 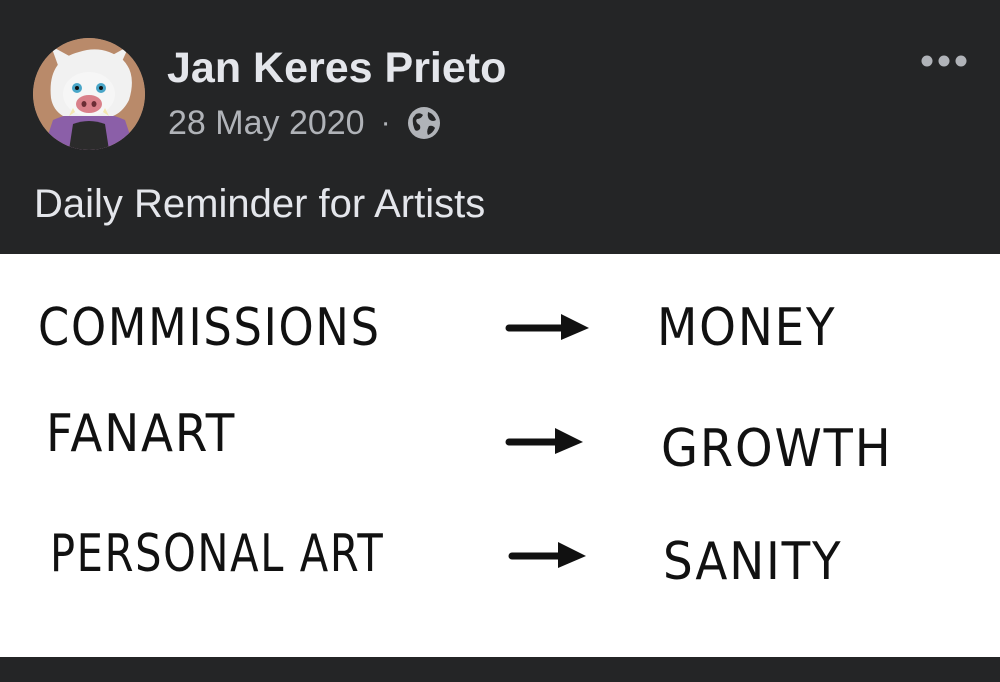 I want to click on image-text-fanart: FANART, so click(x=141, y=434).